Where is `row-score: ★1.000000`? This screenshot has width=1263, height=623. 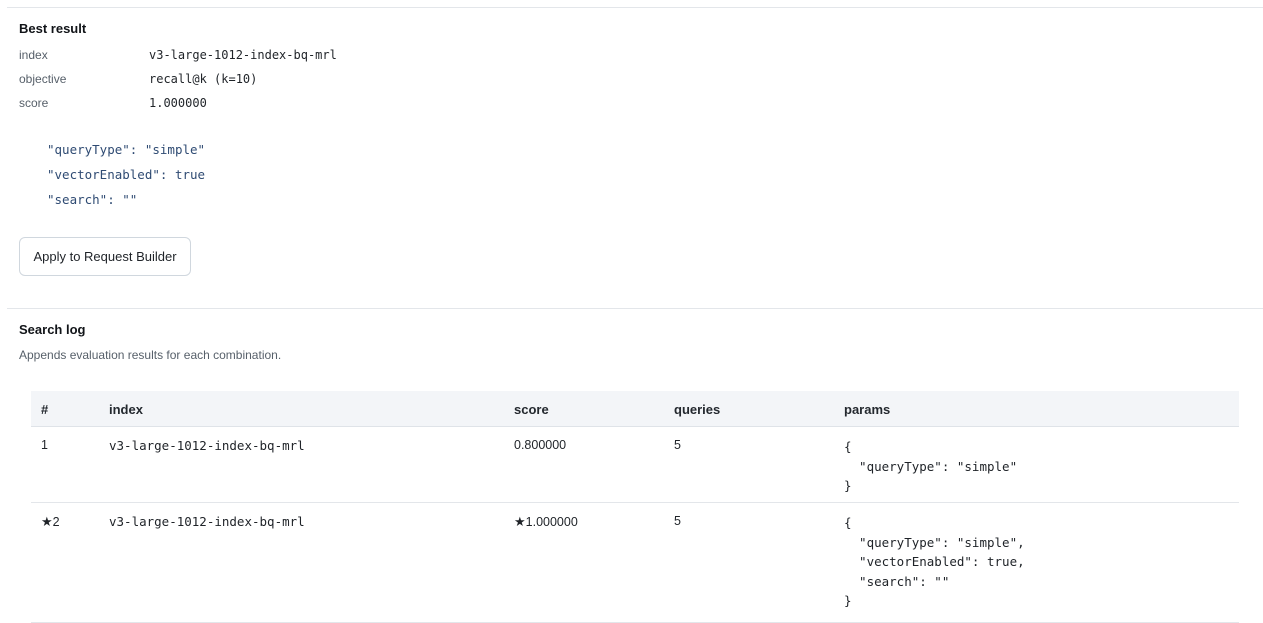
row-score: ★1.000000 is located at coordinates (546, 522).